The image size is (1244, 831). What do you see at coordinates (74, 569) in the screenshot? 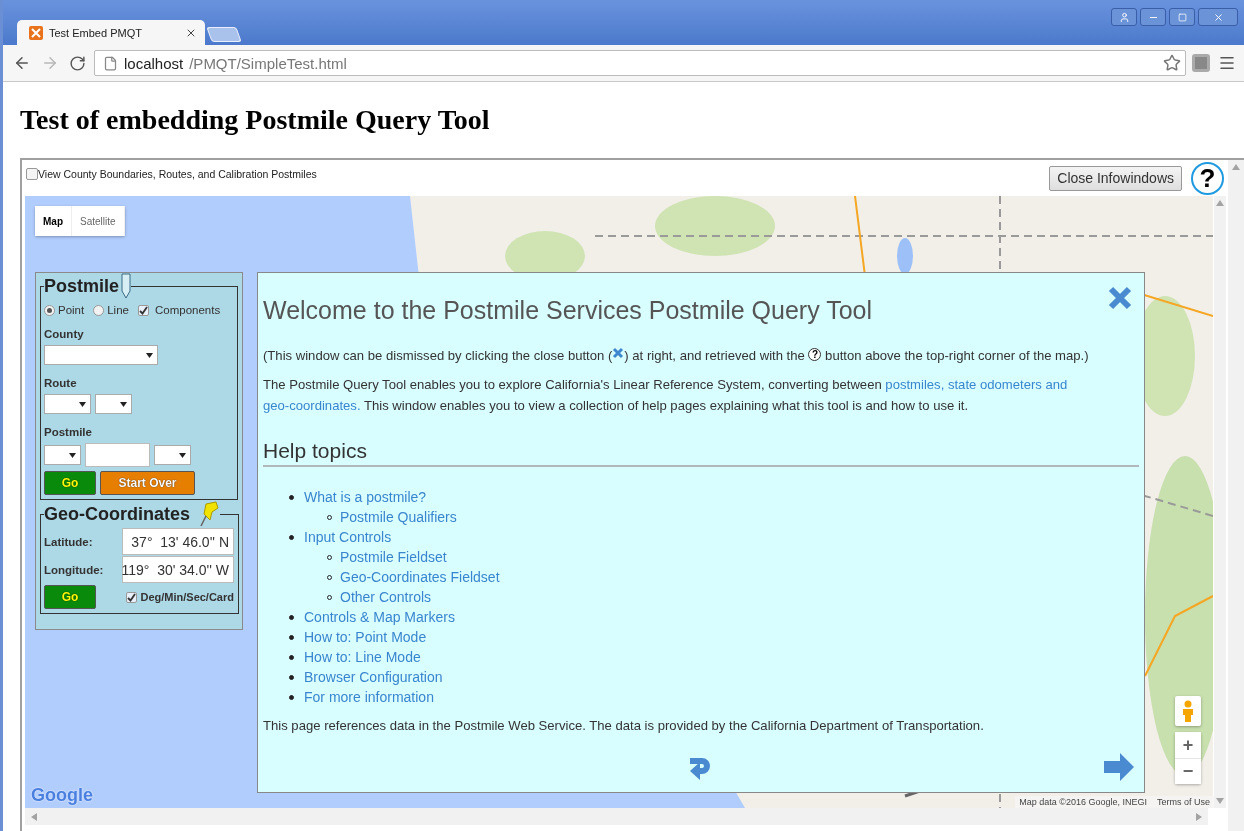
I see `field-label: Longitude:` at bounding box center [74, 569].